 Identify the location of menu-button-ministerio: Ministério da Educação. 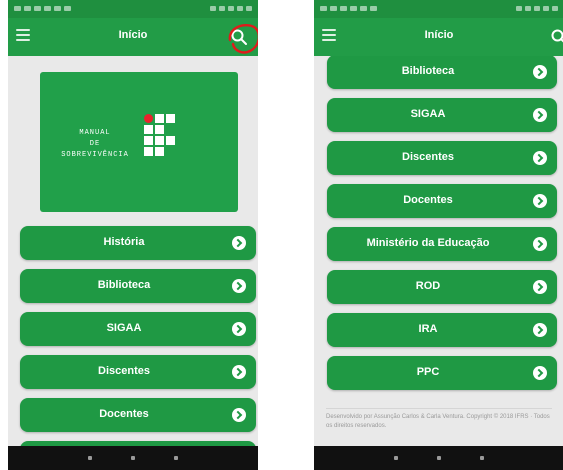
(442, 244).